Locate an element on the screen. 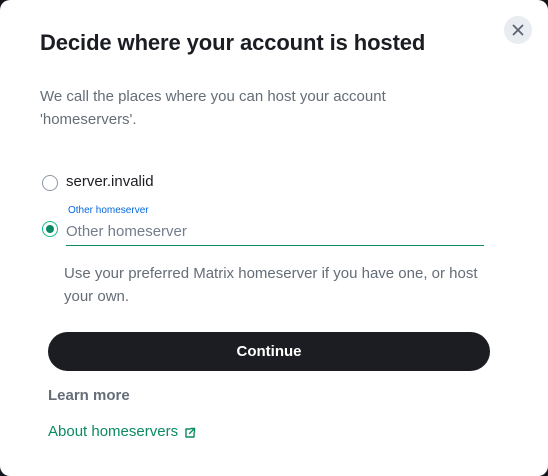 This screenshot has width=548, height=476. about-homeservers-label: About homeservers is located at coordinates (113, 431).